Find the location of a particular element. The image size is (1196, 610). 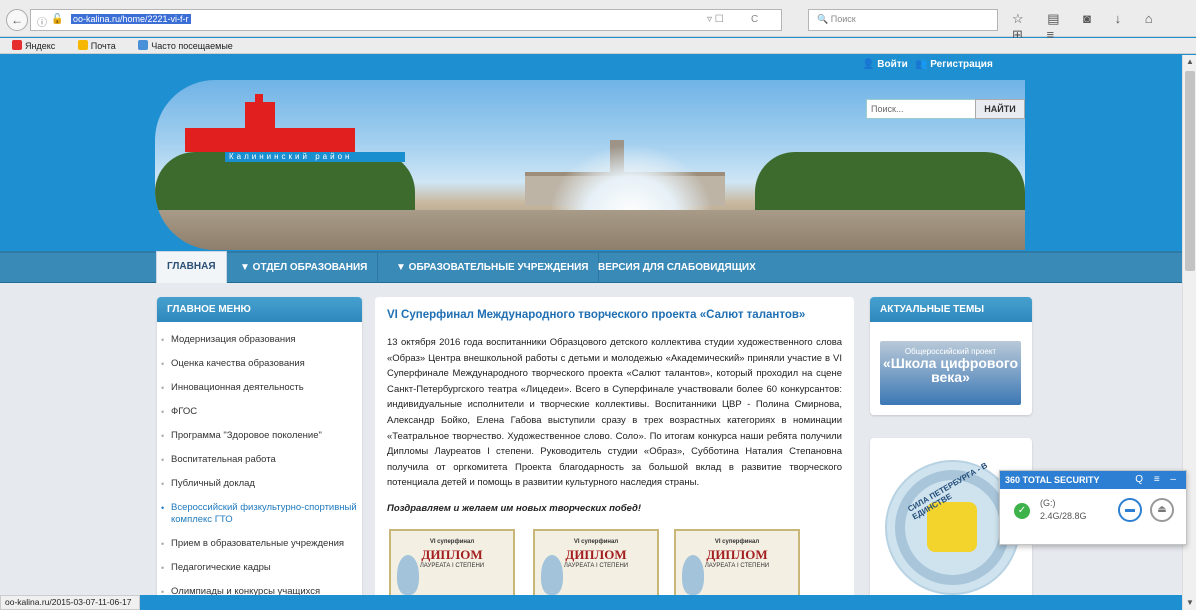

login-label: Войти is located at coordinates (892, 64).